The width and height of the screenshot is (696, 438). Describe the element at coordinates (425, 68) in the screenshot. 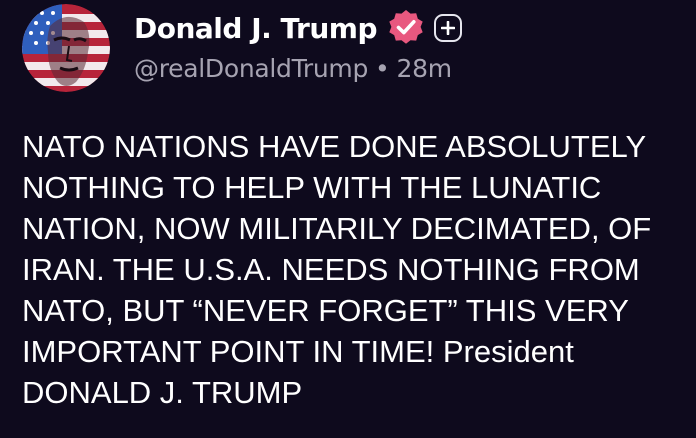

I see `post-timestamp: 28m` at that location.